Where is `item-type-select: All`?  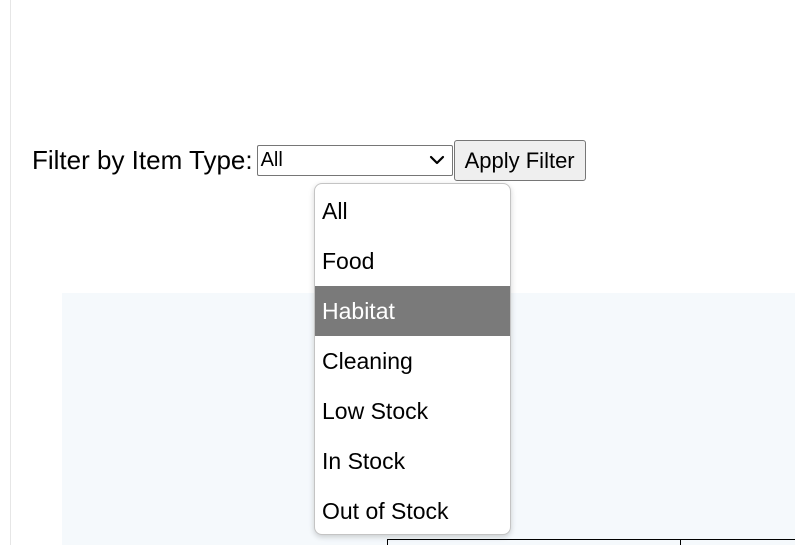 item-type-select: All is located at coordinates (354, 160).